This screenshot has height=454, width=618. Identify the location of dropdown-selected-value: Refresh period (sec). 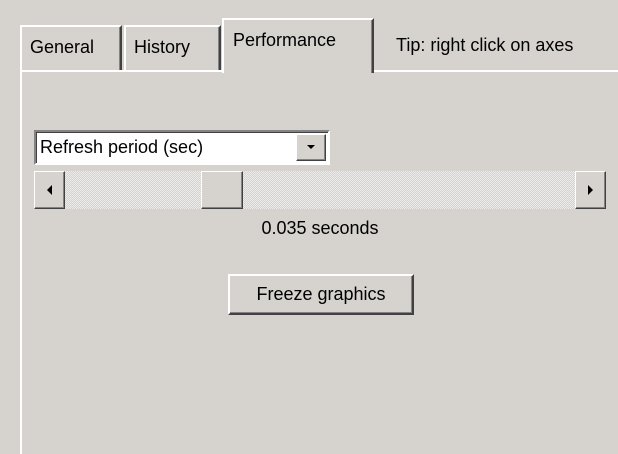
(122, 147).